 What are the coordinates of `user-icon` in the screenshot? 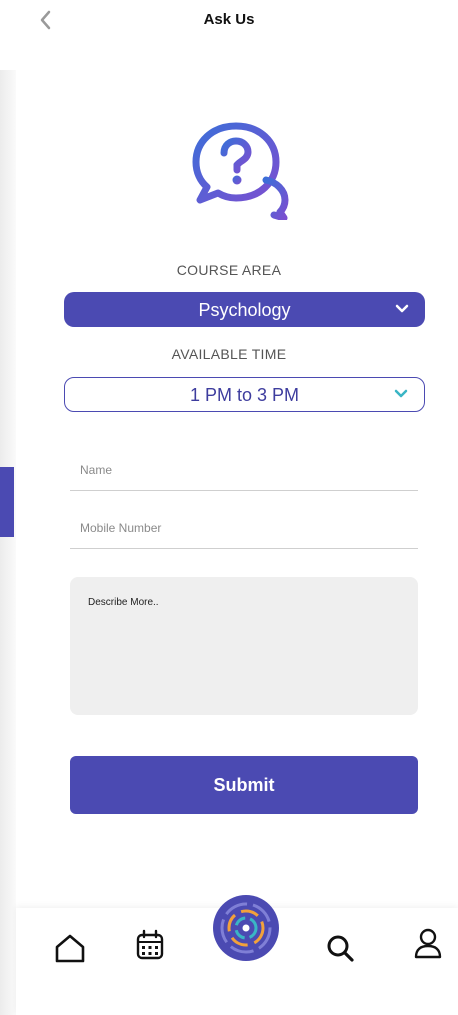 It's located at (428, 943).